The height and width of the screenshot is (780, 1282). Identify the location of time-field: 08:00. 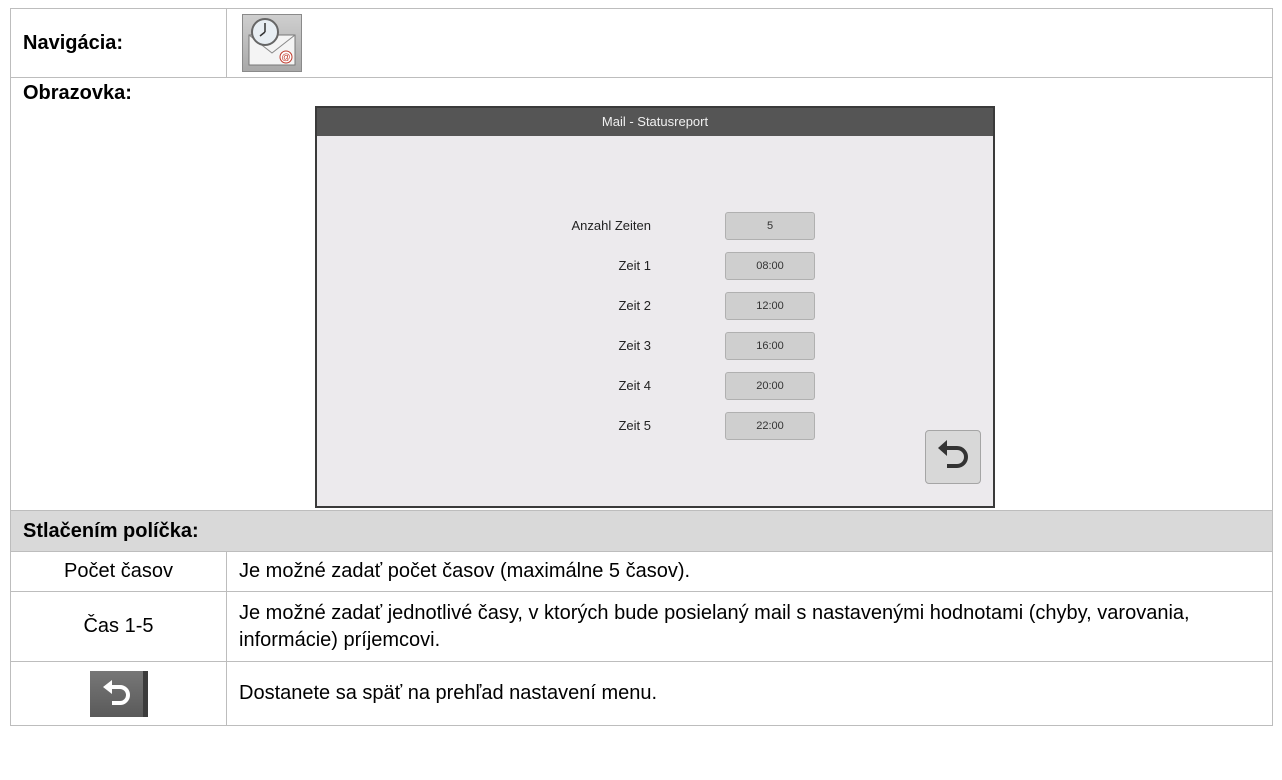
(770, 266).